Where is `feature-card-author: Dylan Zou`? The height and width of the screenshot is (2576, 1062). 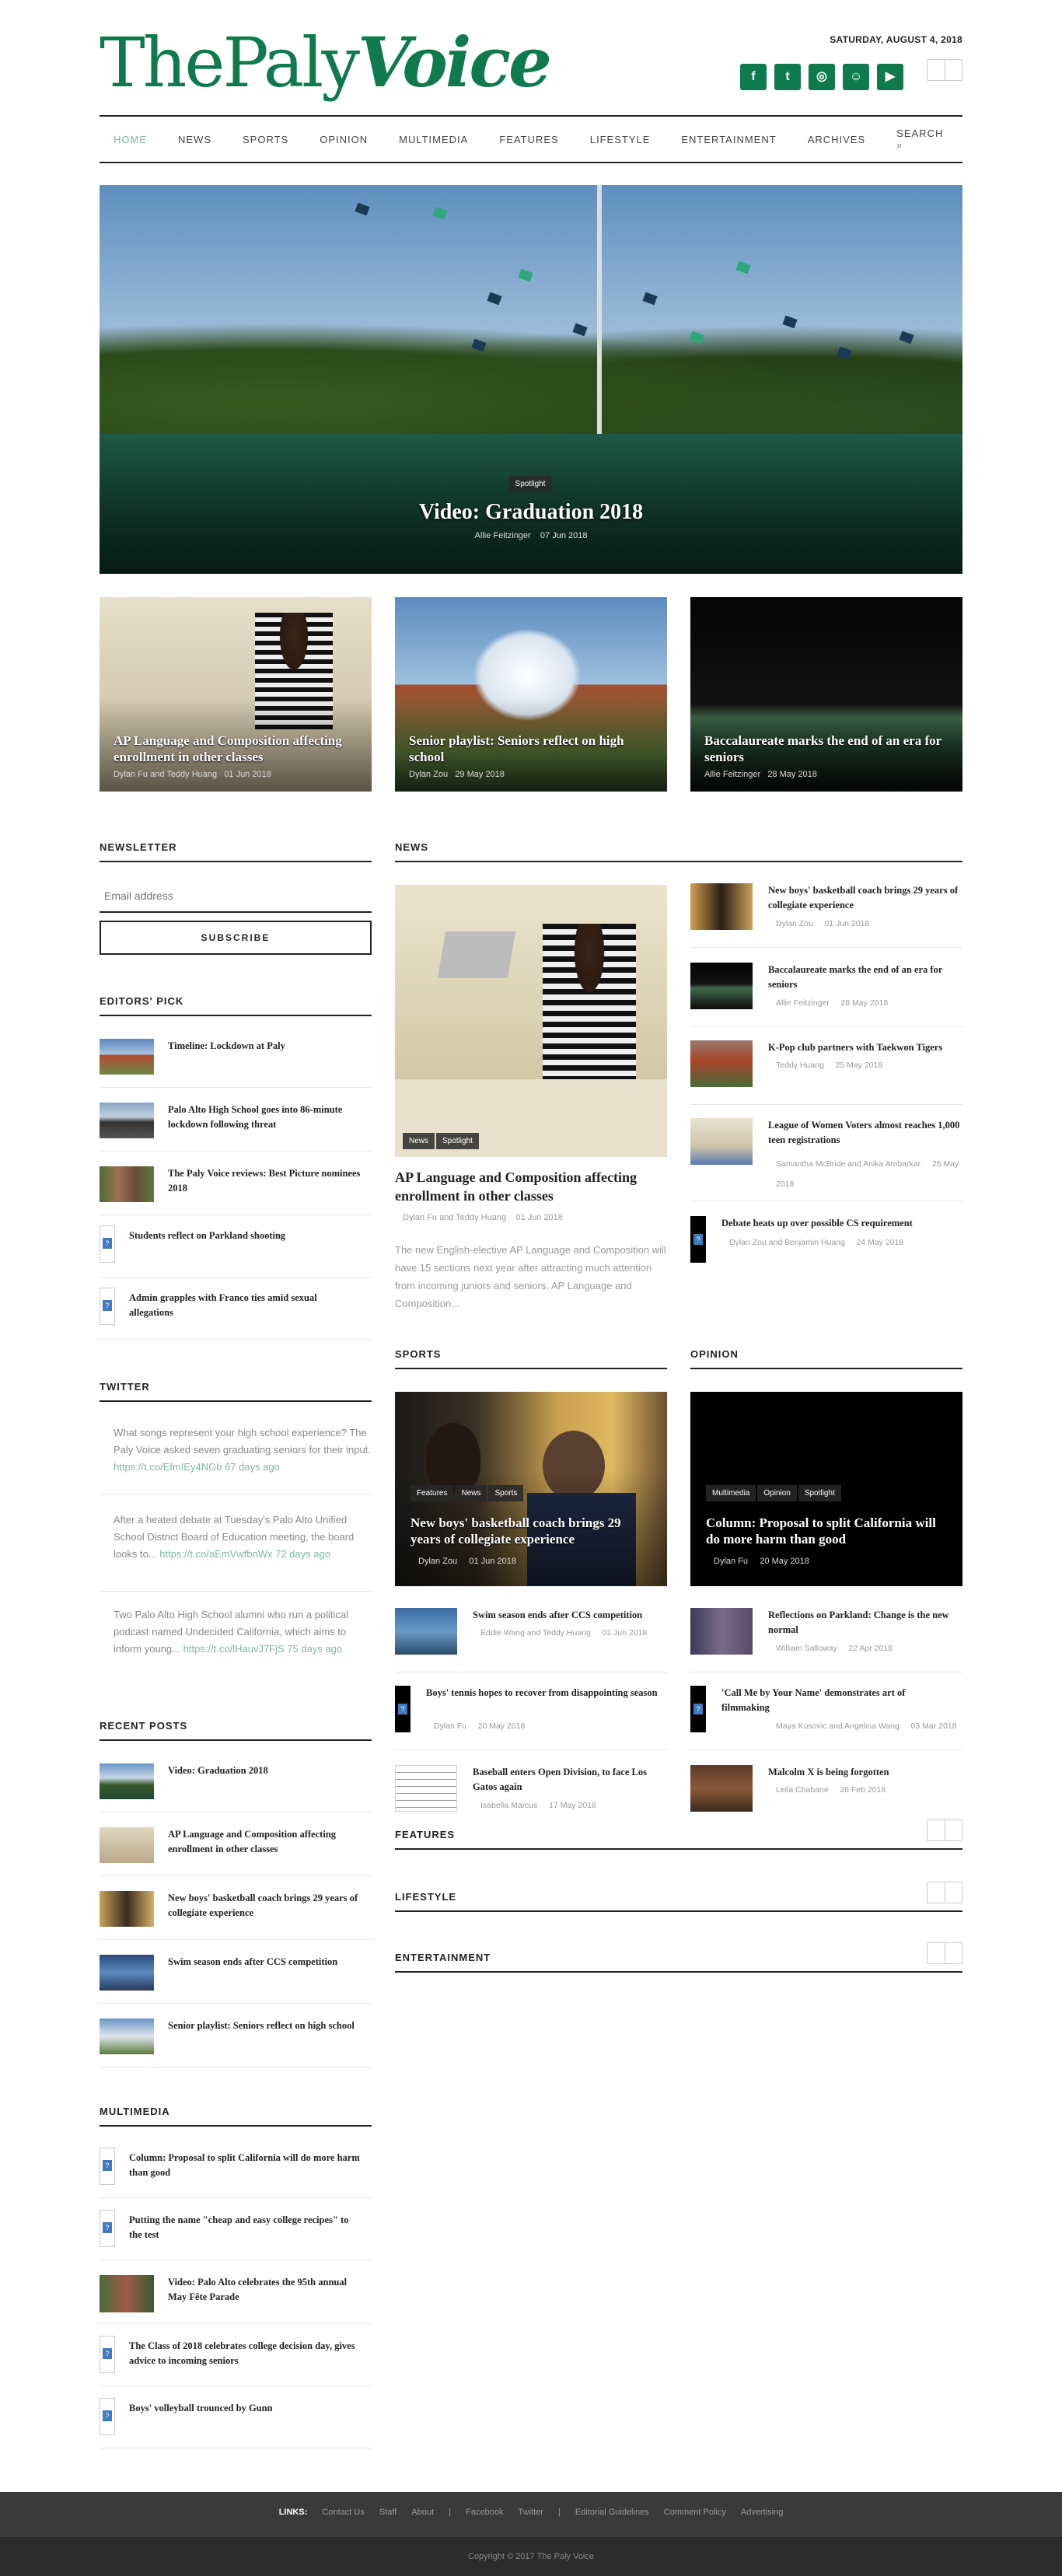
feature-card-author: Dylan Zou is located at coordinates (429, 774).